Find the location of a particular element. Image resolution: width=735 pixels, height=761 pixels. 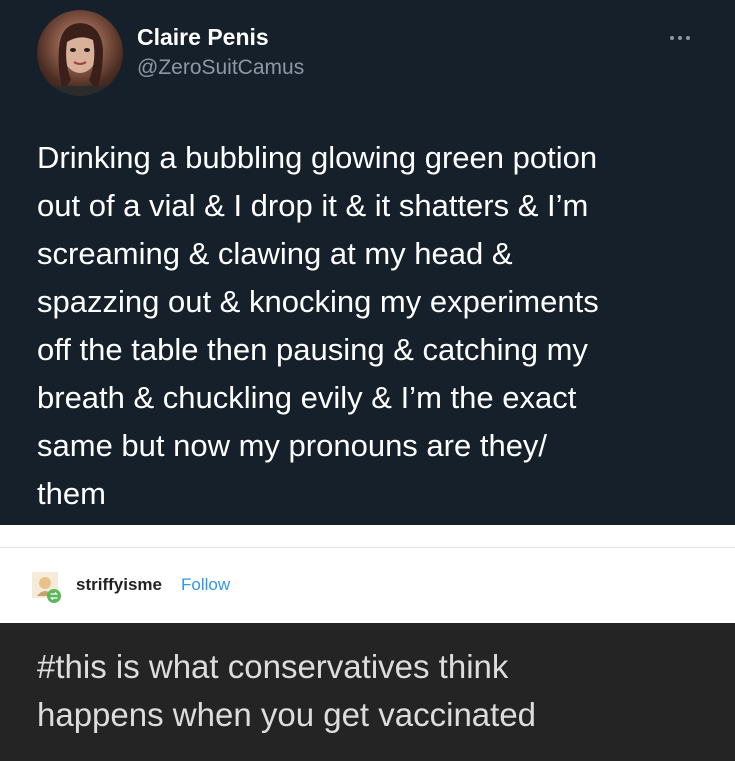

more-horizontal-icon is located at coordinates (680, 38).